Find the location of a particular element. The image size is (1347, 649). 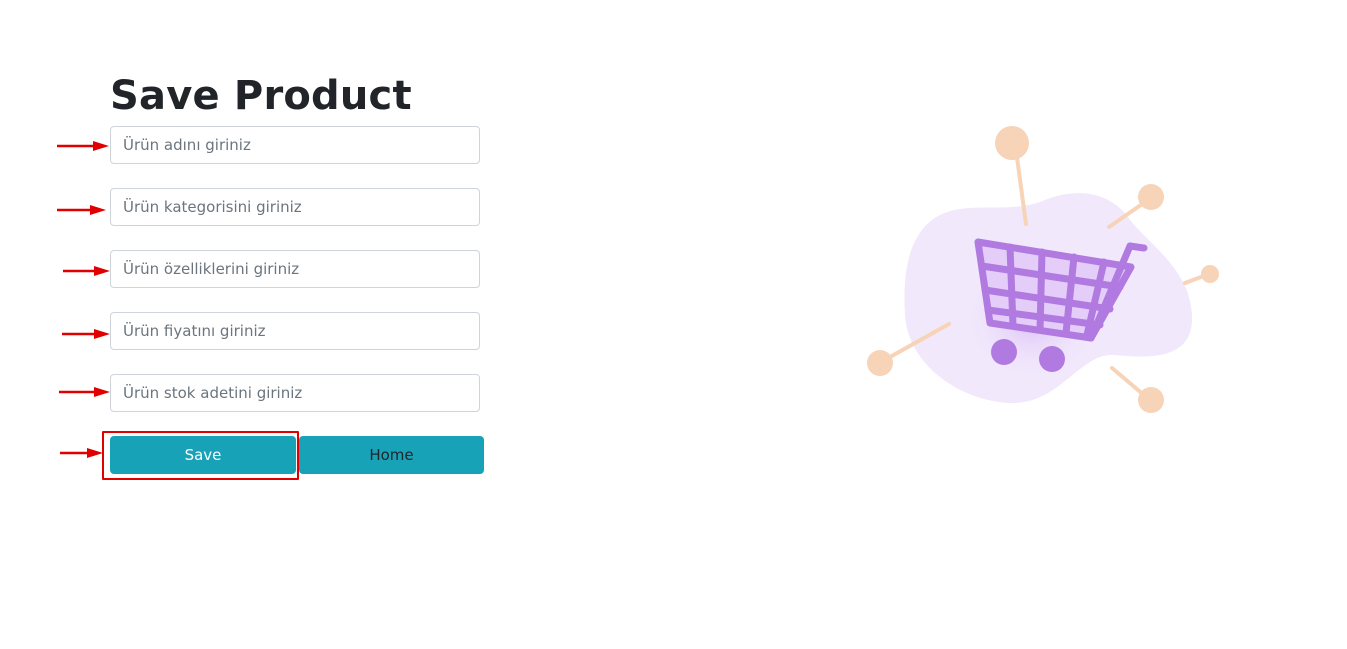

product-stock-input is located at coordinates (295, 393).